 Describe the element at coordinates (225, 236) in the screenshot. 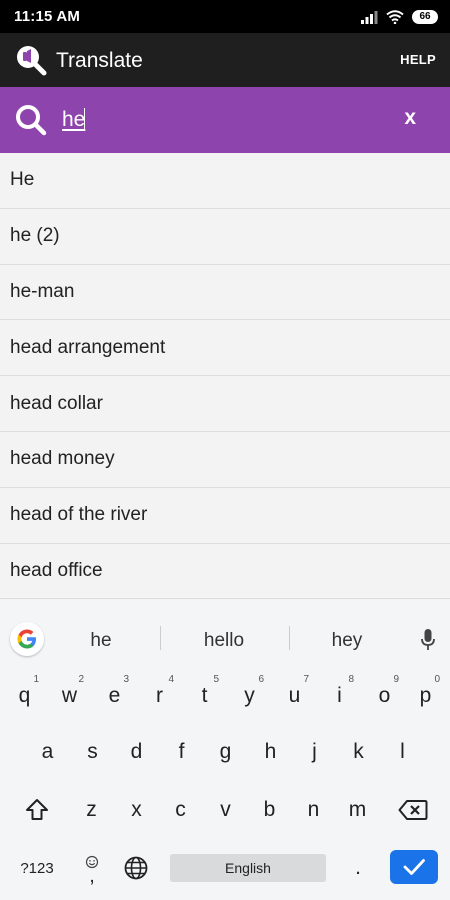

I see `result-item: he (2)` at that location.